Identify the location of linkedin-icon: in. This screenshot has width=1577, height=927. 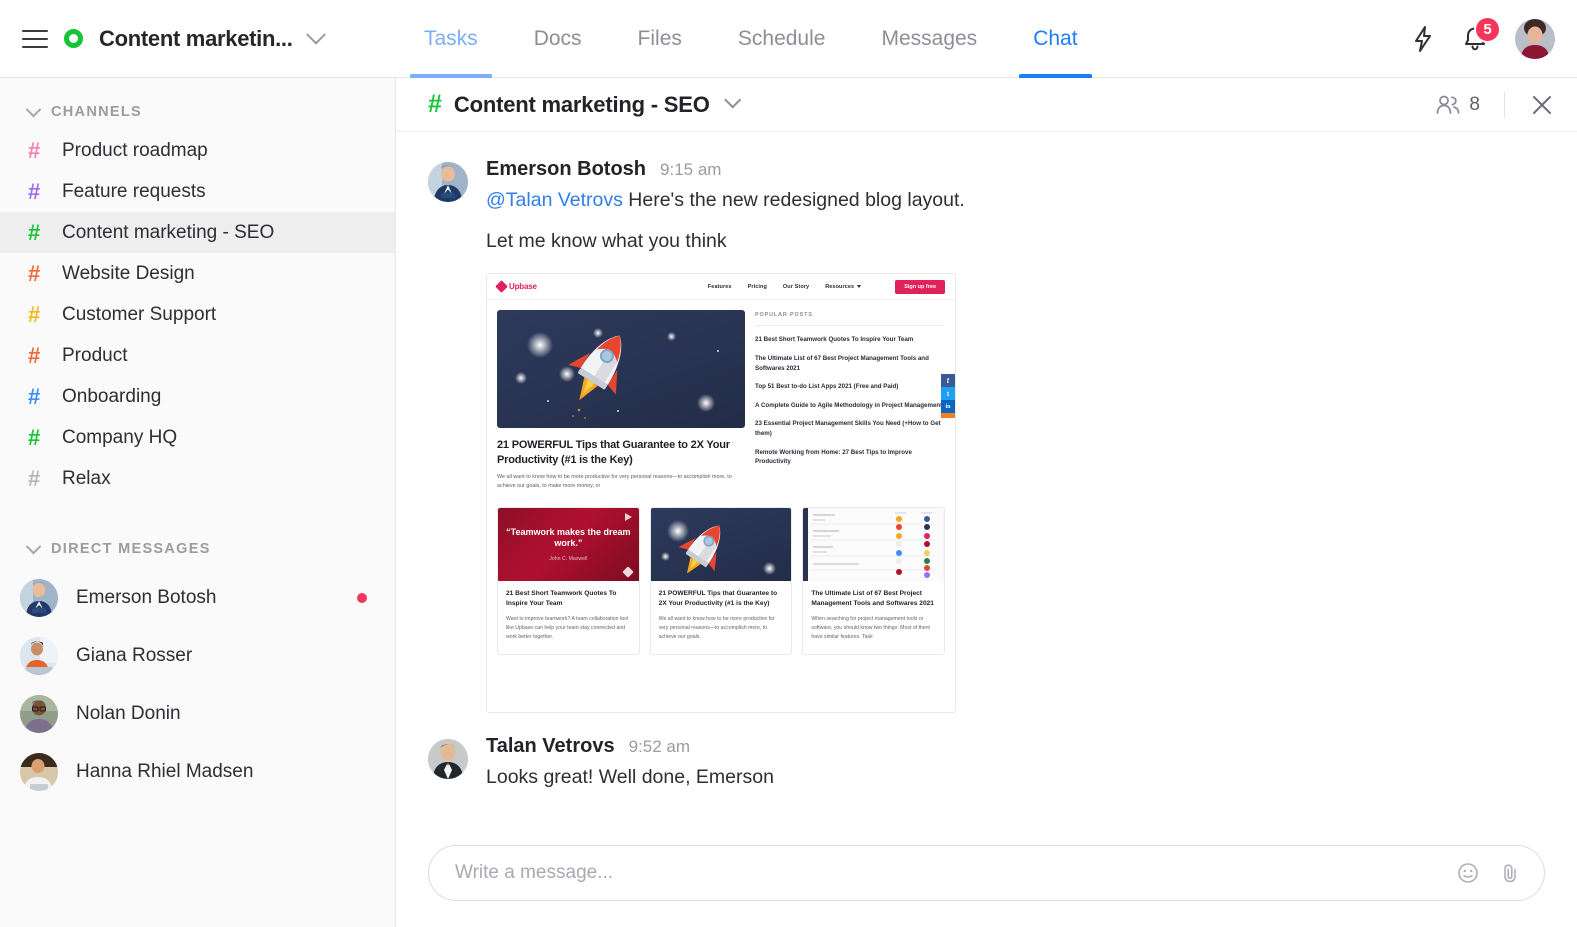
(948, 407).